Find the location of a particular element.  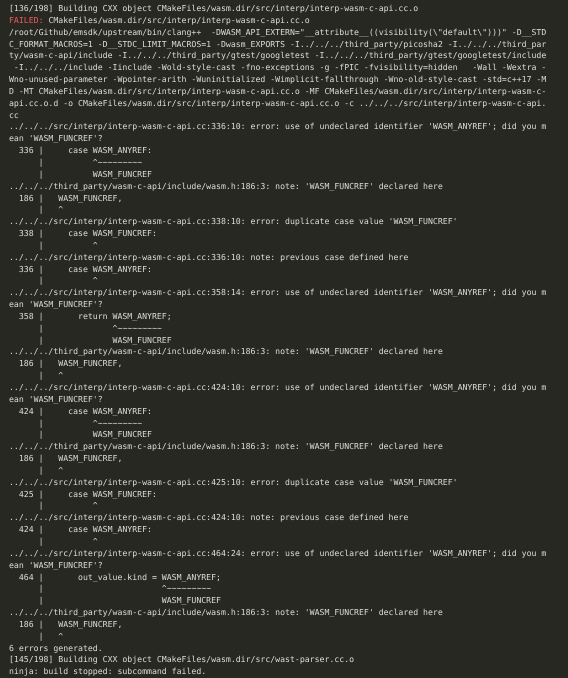

terminal-line: ninja: build stopped: subcommand failed. is located at coordinates (107, 672).